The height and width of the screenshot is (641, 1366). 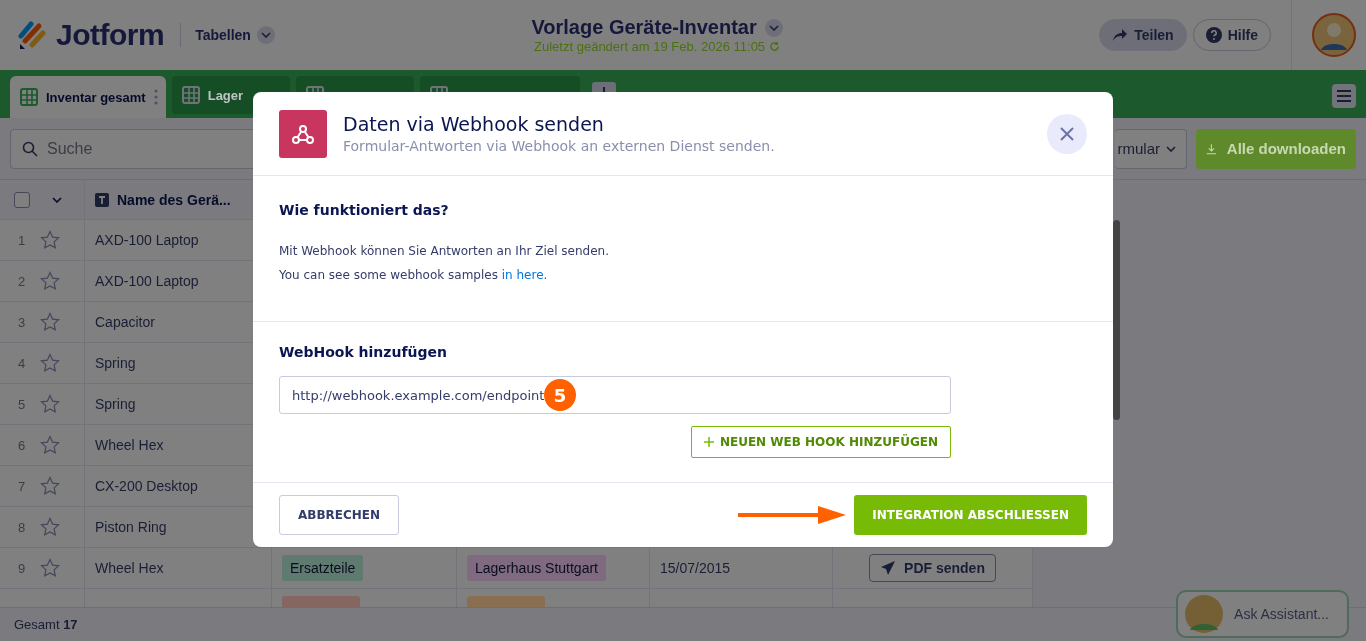 What do you see at coordinates (22, 199) in the screenshot?
I see `select-all-checkbox` at bounding box center [22, 199].